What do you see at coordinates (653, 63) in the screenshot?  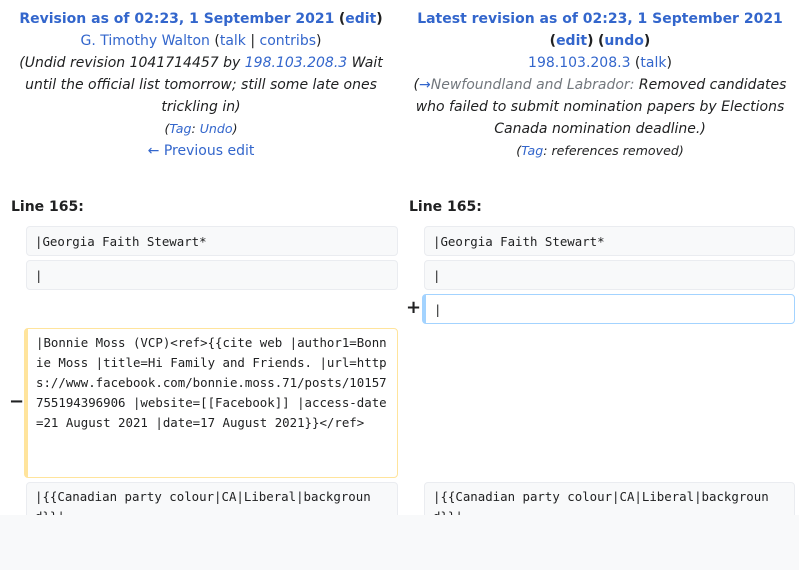 I see `right-talk-link: talk` at bounding box center [653, 63].